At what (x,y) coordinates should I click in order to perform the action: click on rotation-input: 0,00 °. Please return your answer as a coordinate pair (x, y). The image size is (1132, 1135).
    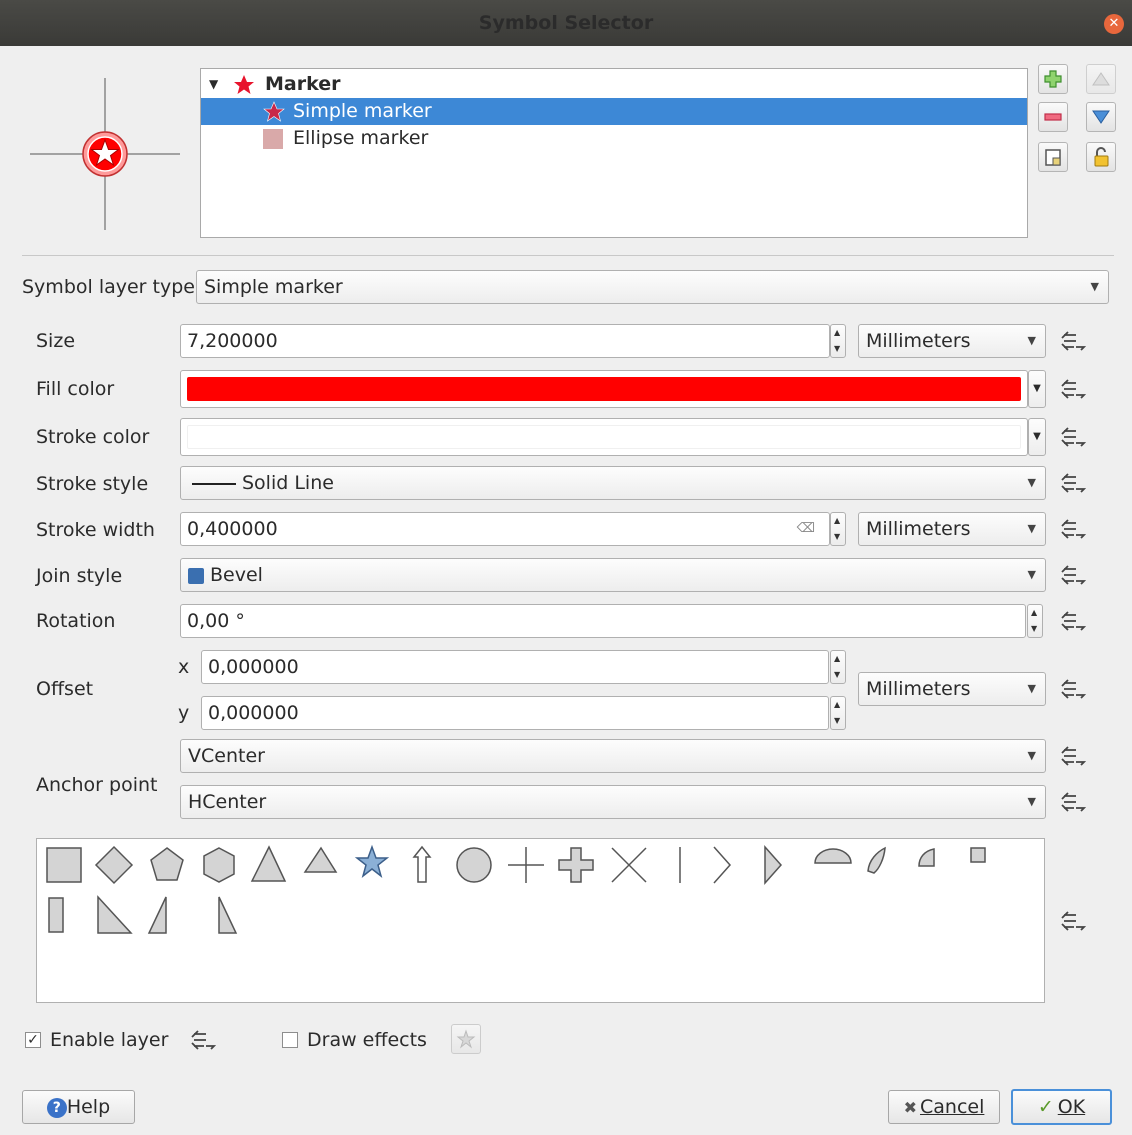
    Looking at the image, I should click on (603, 621).